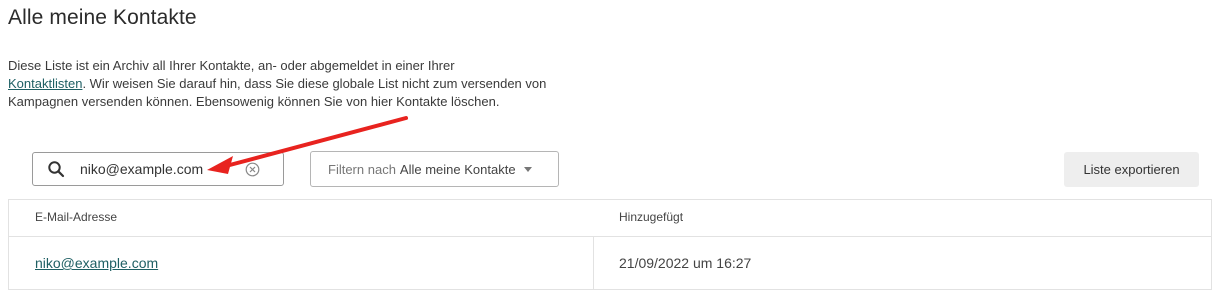 The height and width of the screenshot is (296, 1230). I want to click on clear-icon, so click(252, 169).